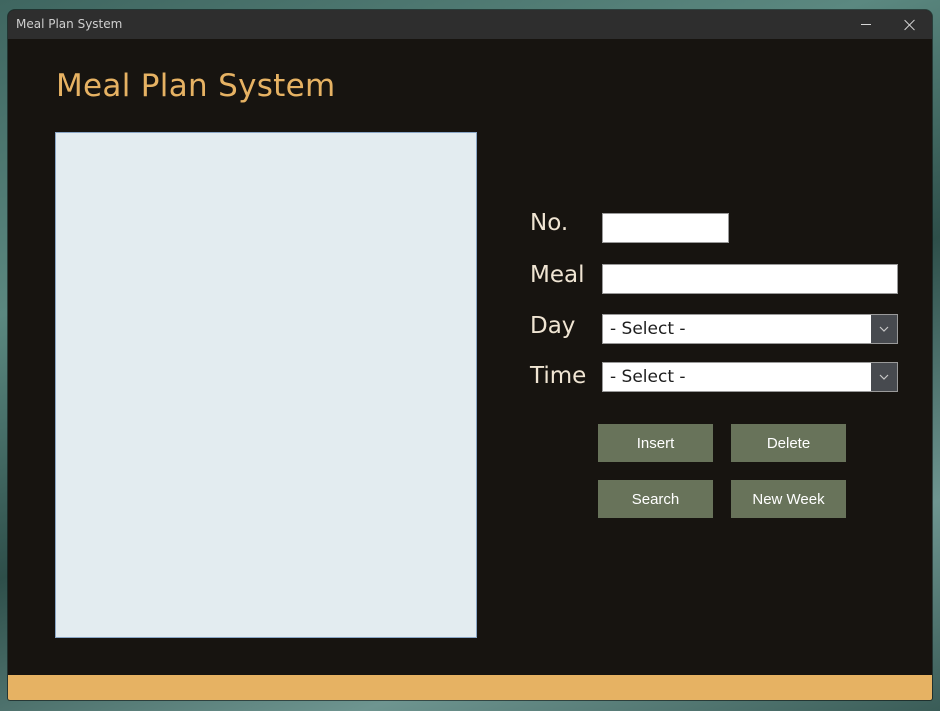 Image resolution: width=940 pixels, height=711 pixels. Describe the element at coordinates (788, 443) in the screenshot. I see `delete-button: Delete` at that location.